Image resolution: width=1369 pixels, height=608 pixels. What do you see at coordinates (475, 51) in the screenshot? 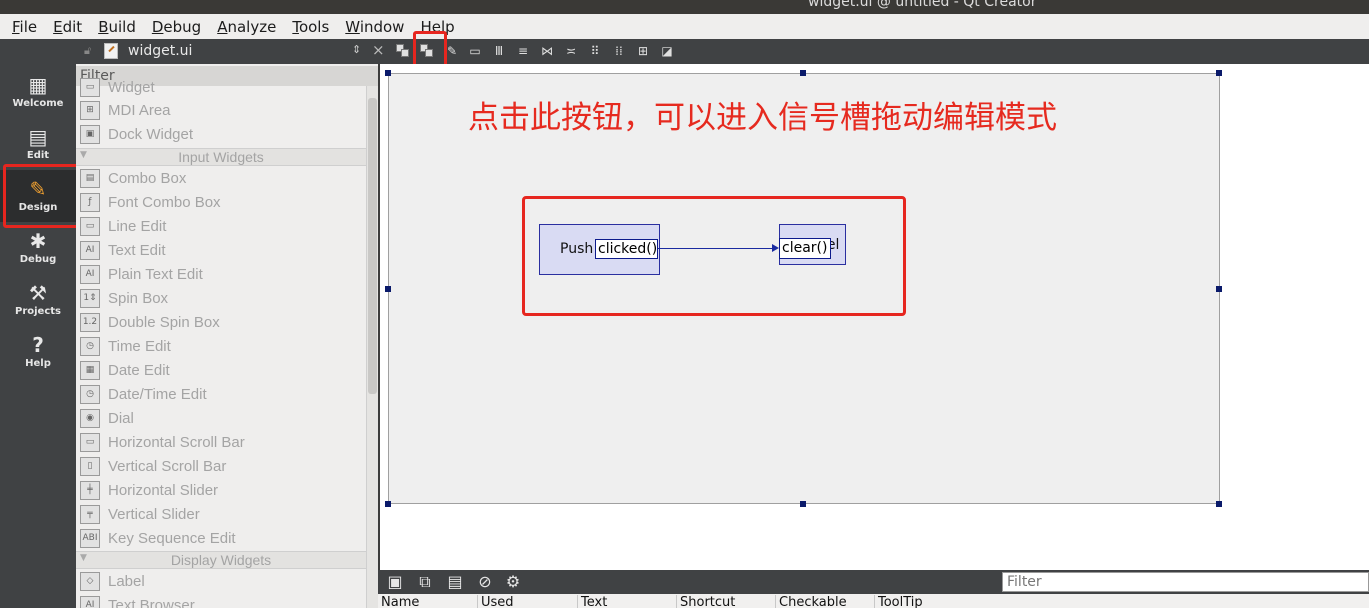
I see `edit-tab-order-icon: ▭` at bounding box center [475, 51].